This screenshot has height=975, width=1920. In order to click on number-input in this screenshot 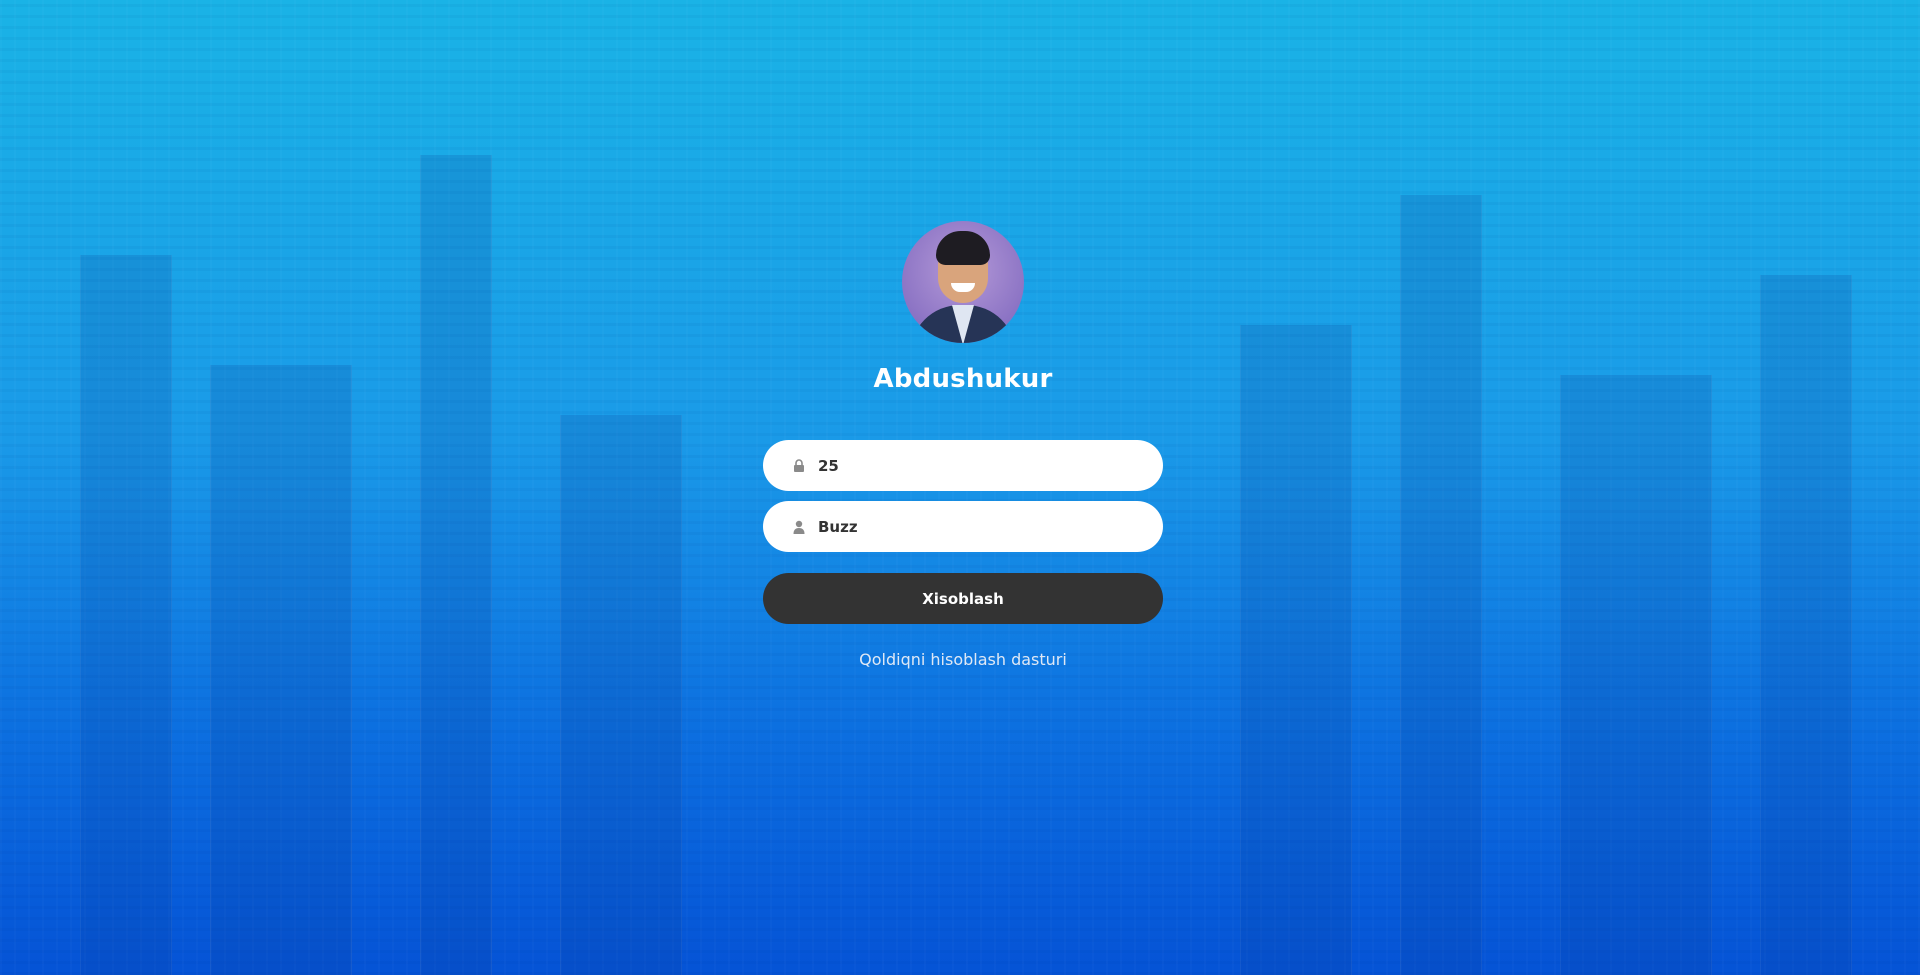, I will do `click(968, 465)`.